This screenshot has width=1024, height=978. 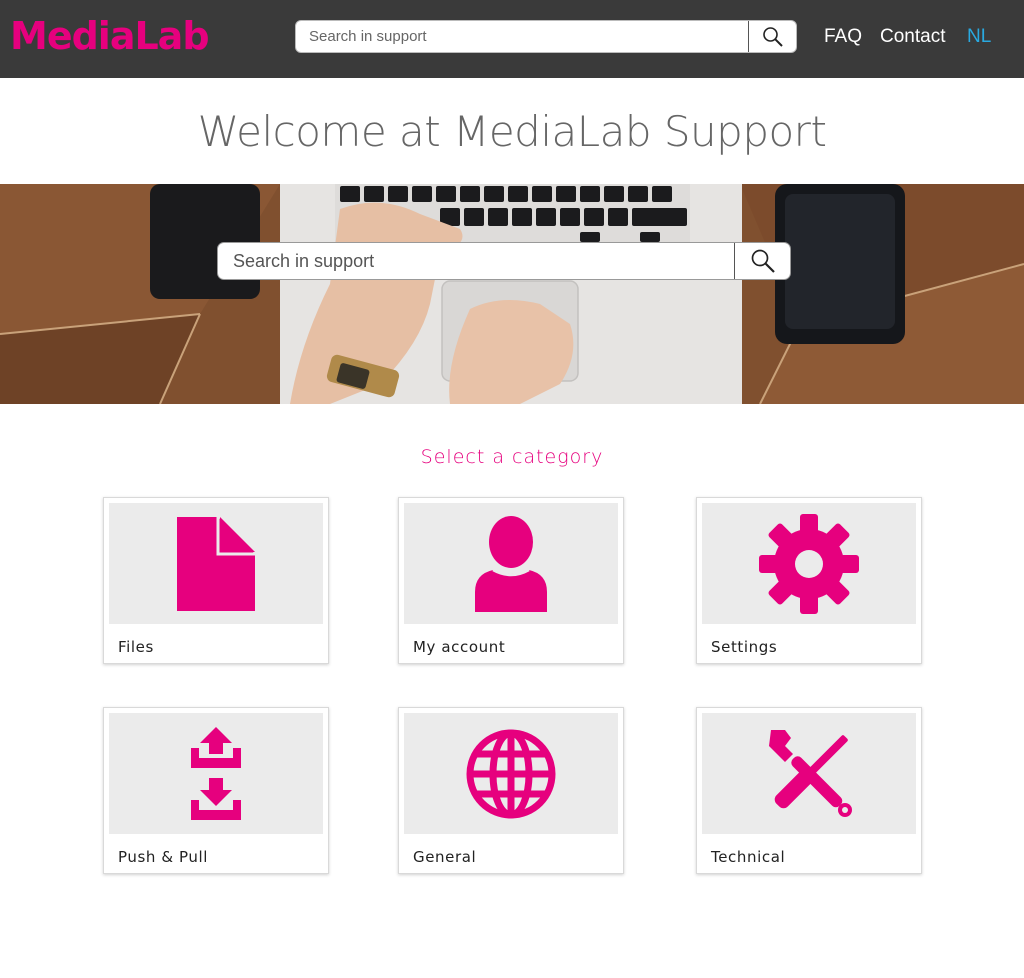 I want to click on card-label: Push & Pull, so click(x=163, y=857).